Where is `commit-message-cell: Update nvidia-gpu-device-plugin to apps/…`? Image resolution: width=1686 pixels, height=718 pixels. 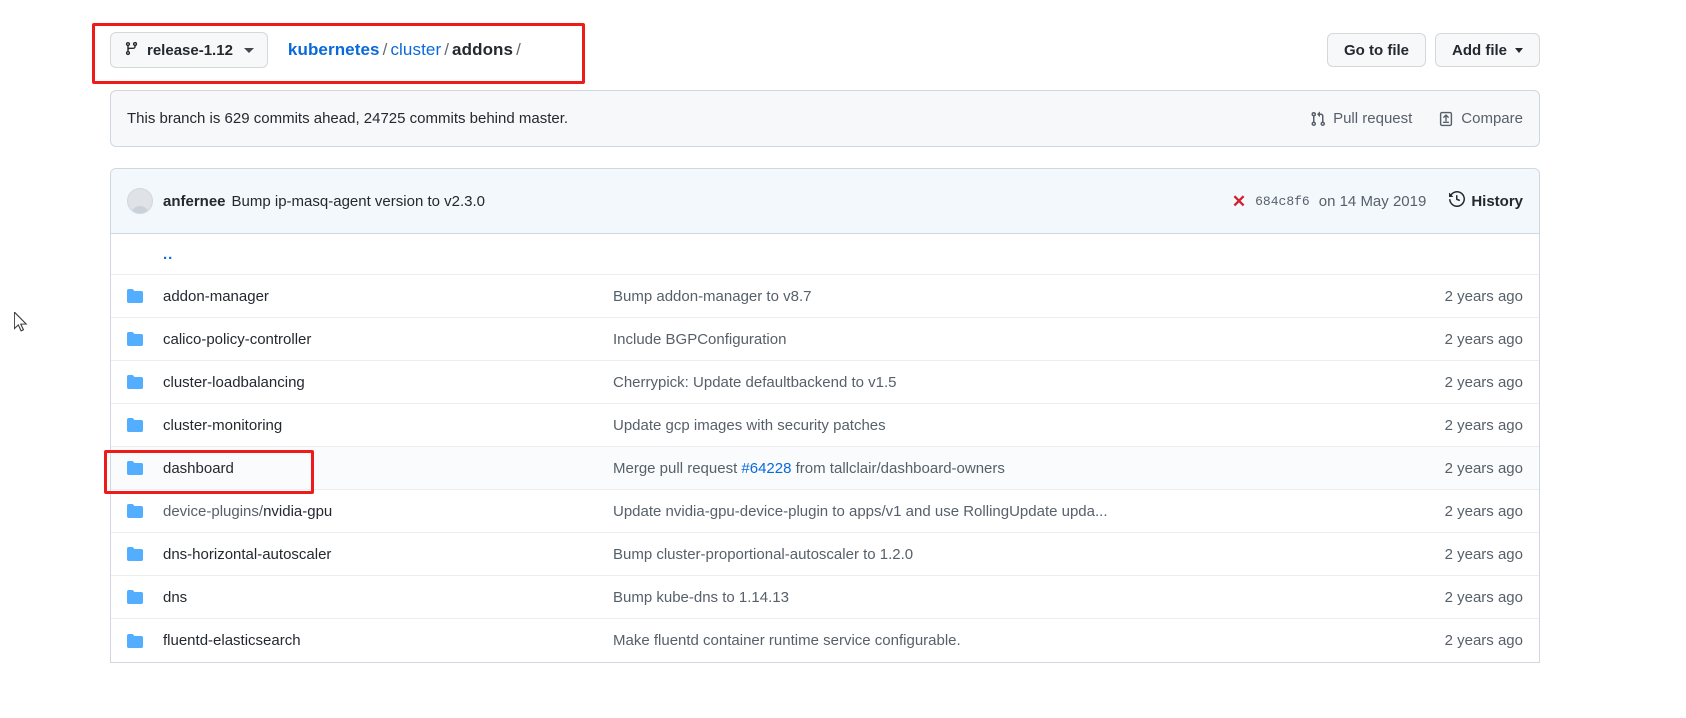
commit-message-cell: Update nvidia-gpu-device-plugin to apps/… is located at coordinates (1003, 511).